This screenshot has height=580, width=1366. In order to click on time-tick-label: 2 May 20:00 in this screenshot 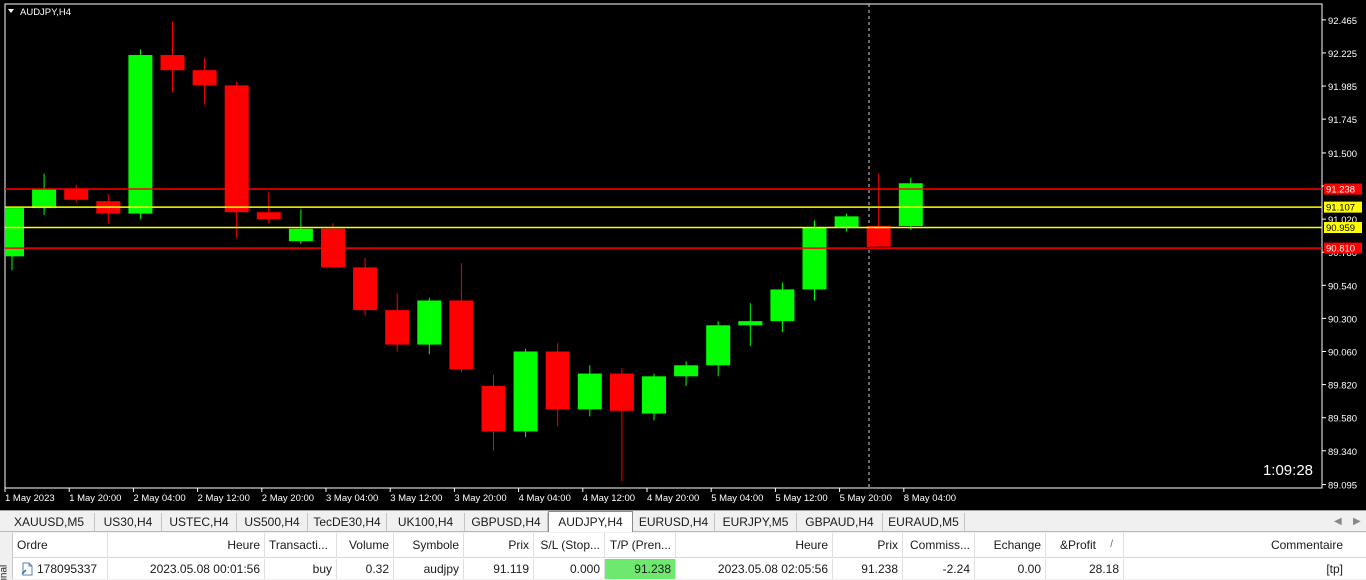, I will do `click(288, 498)`.